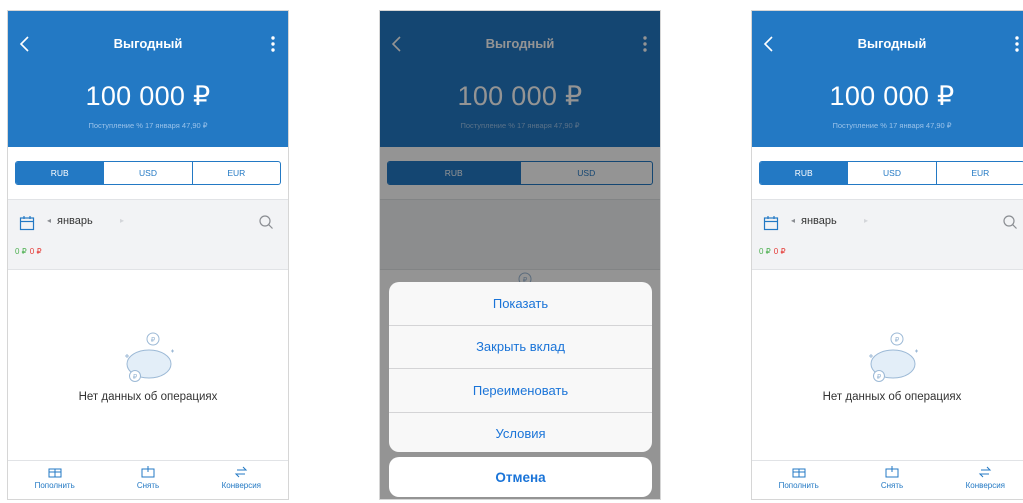 Image resolution: width=1023 pixels, height=503 pixels. What do you see at coordinates (520, 390) in the screenshot?
I see `rename-action: Переименовать` at bounding box center [520, 390].